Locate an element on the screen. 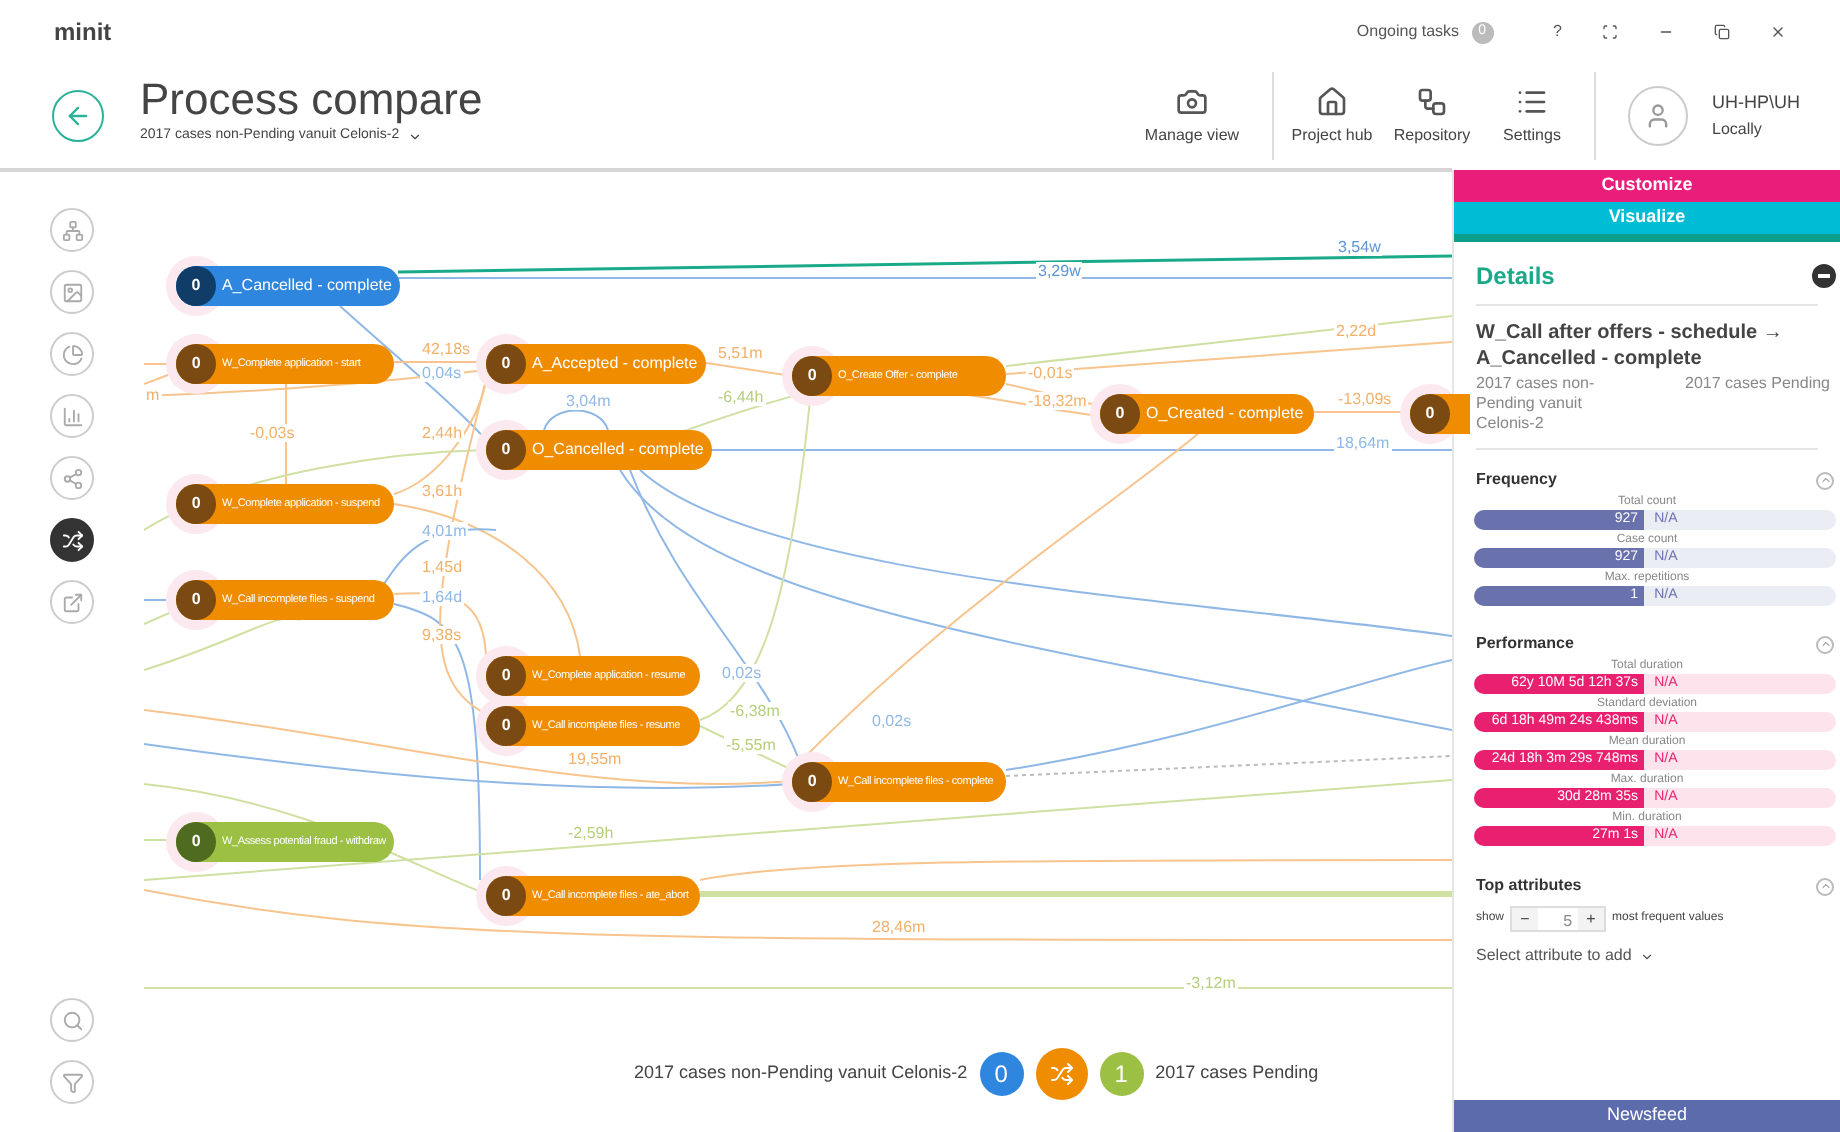  home-icon is located at coordinates (1332, 101).